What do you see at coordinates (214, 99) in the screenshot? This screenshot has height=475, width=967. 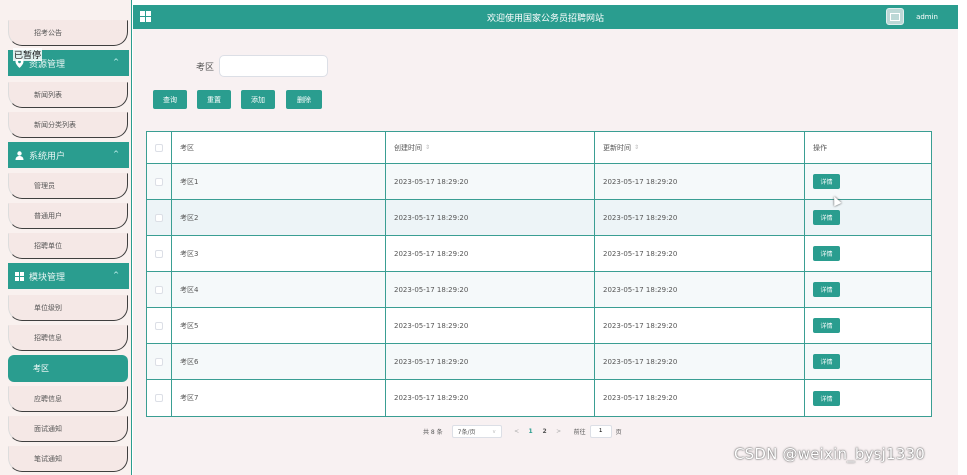 I see `reset-button: 重置` at bounding box center [214, 99].